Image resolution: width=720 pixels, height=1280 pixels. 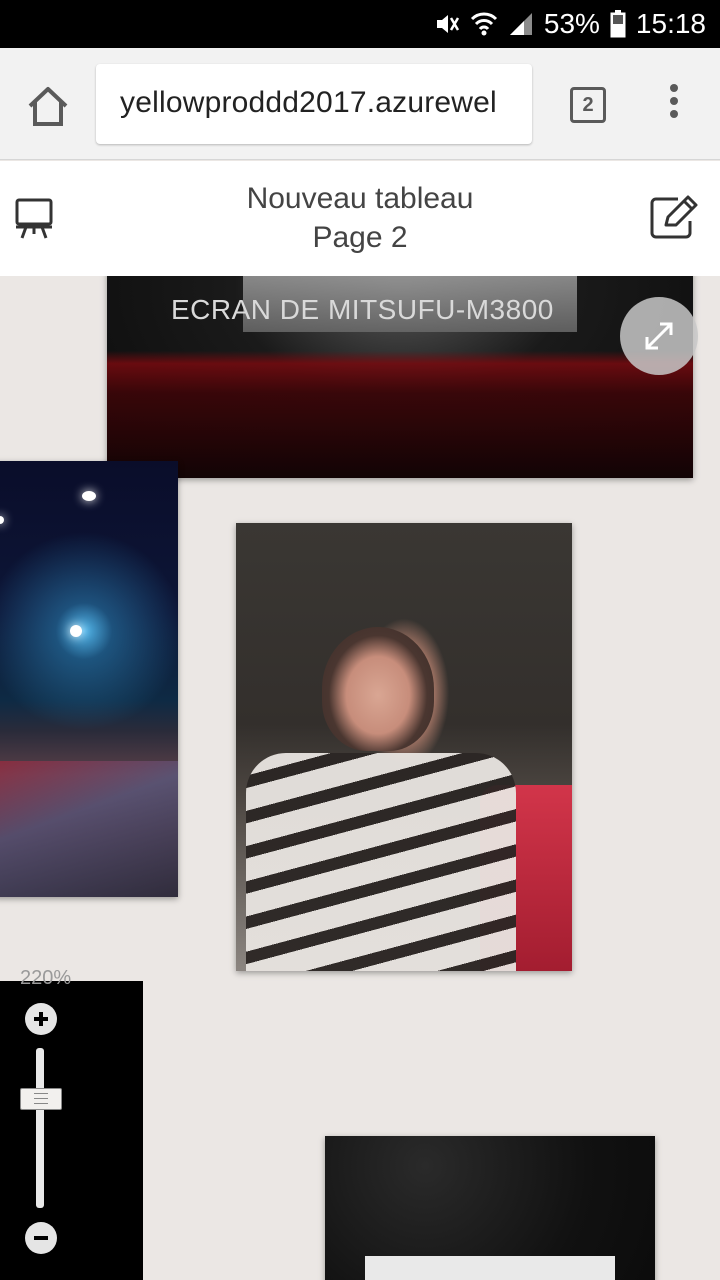 I want to click on mute-icon, so click(x=447, y=24).